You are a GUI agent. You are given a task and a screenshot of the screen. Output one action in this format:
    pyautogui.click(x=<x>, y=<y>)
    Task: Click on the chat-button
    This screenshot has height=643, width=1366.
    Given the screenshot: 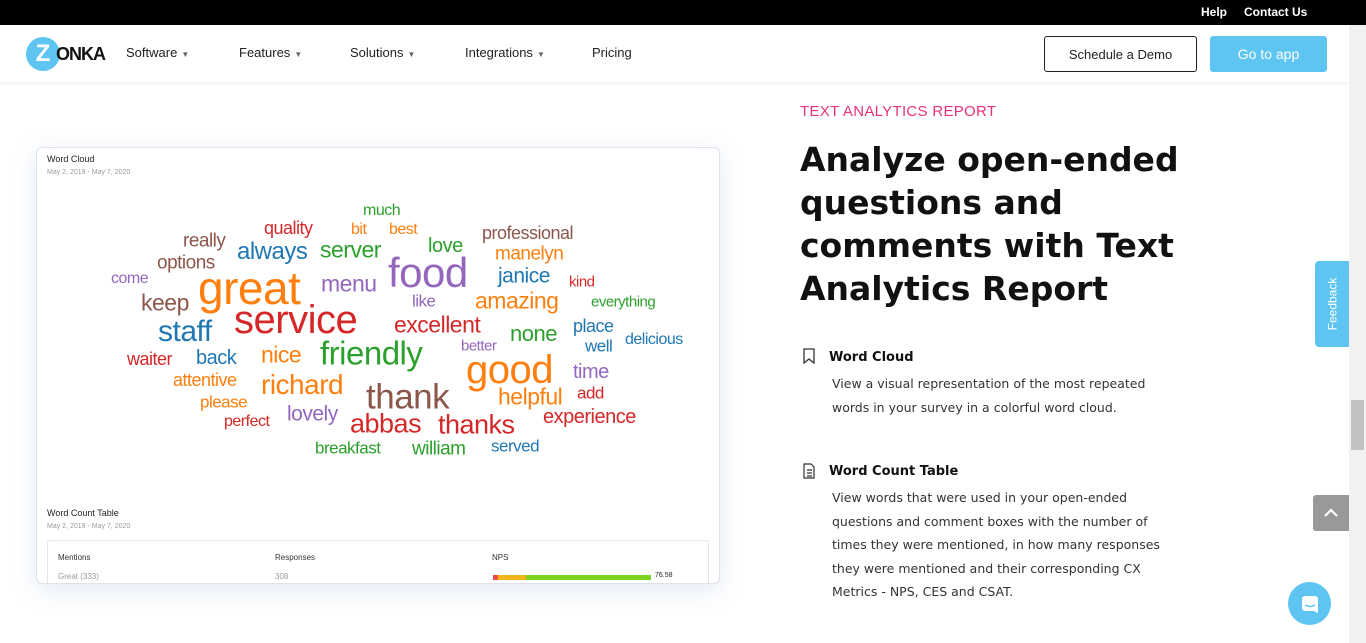 What is the action you would take?
    pyautogui.click(x=1309, y=603)
    